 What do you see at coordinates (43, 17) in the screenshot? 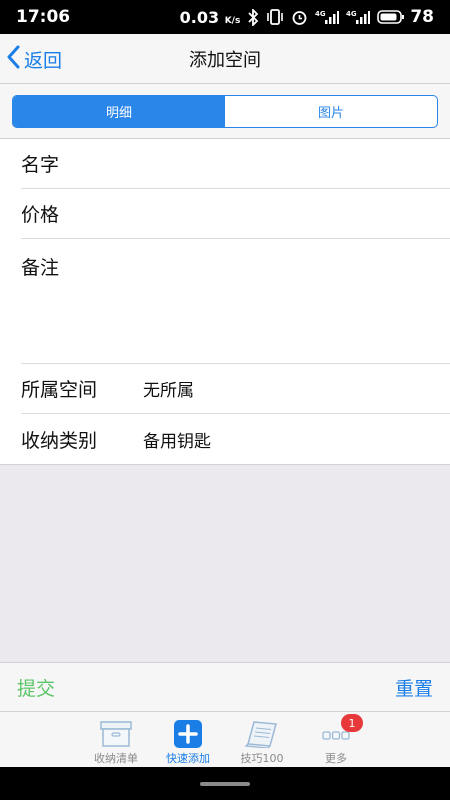
I see `status-time: 17:06` at bounding box center [43, 17].